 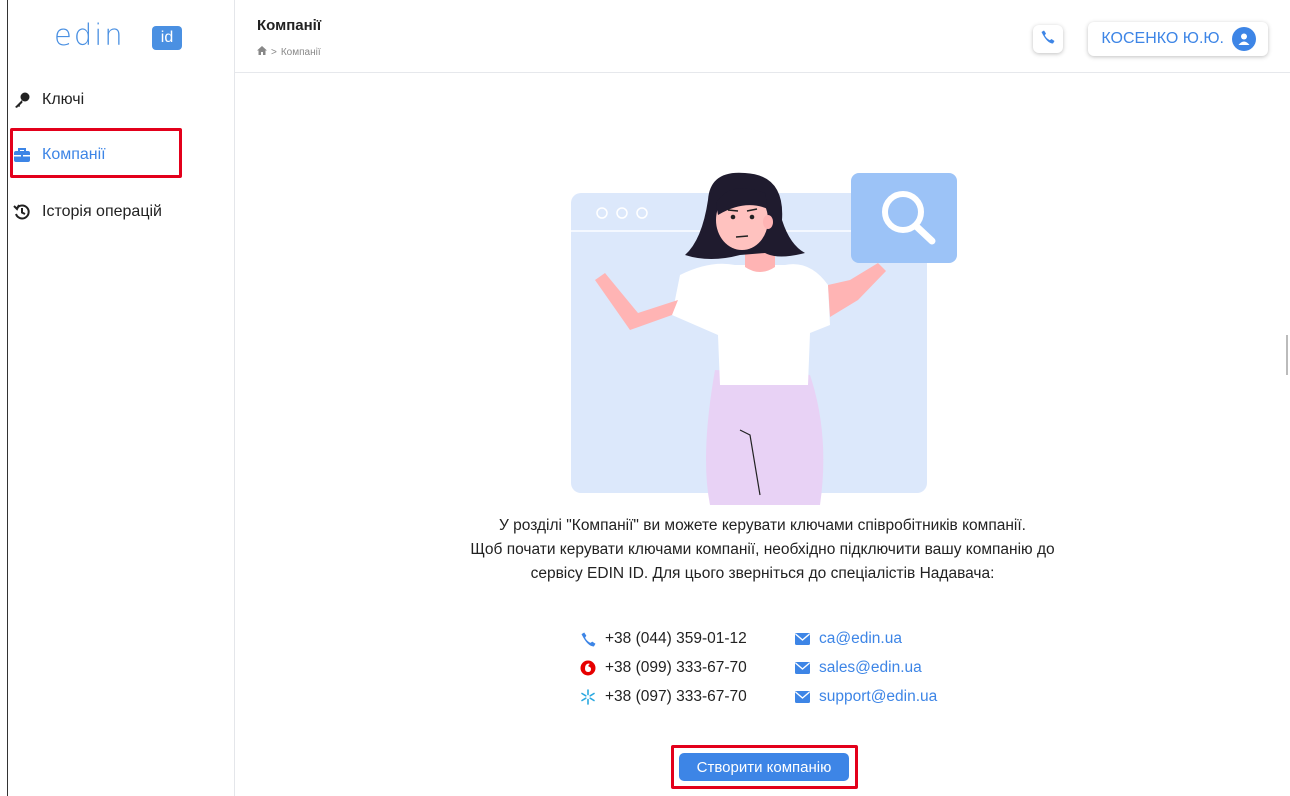 I want to click on contact-row: +38 (097) 333-67-70 support@edin.ua, so click(x=785, y=702).